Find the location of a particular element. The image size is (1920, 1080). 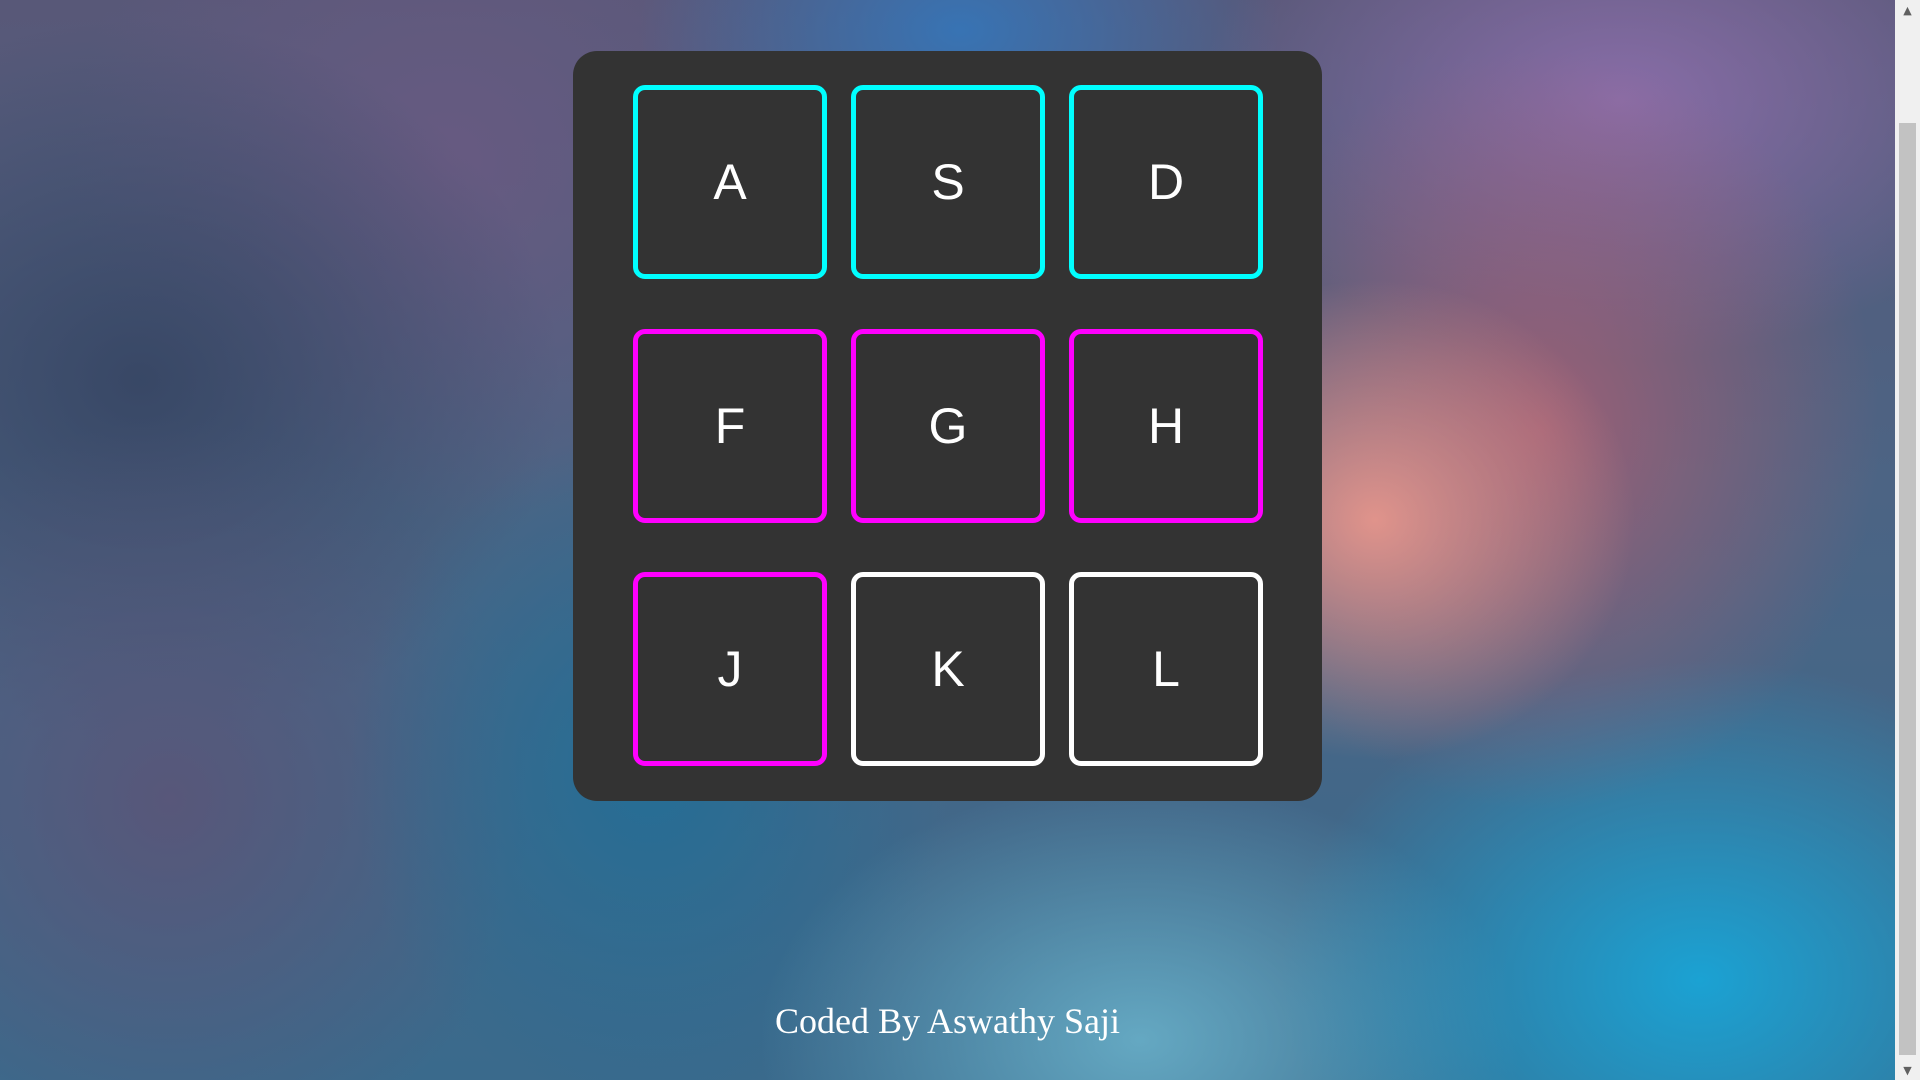

vertical-scrollbar: ▲ ▼ is located at coordinates (1907, 540).